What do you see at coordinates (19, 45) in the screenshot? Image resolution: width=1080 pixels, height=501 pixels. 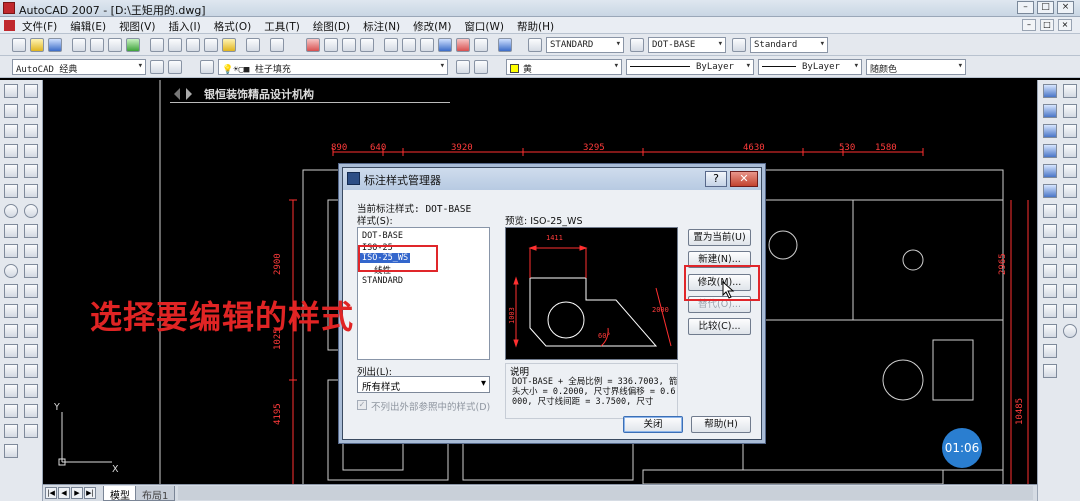 I see `new-file-icon` at bounding box center [19, 45].